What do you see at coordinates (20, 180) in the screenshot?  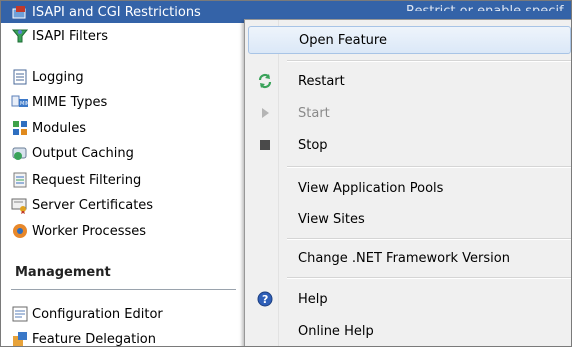 I see `request-filtering-icon` at bounding box center [20, 180].